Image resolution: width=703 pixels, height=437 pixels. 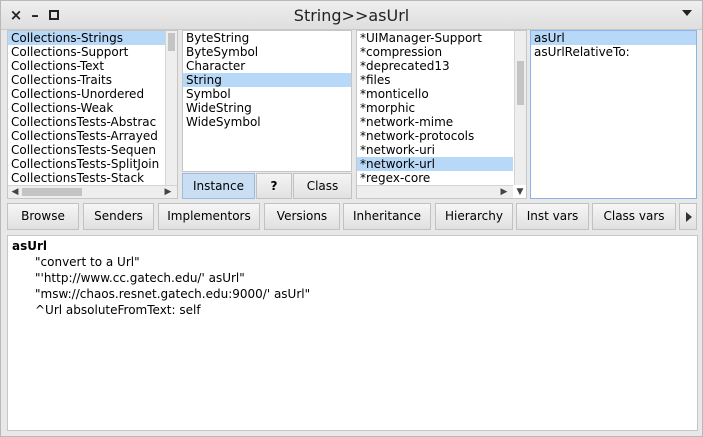 I want to click on class-item: Symbol, so click(x=267, y=94).